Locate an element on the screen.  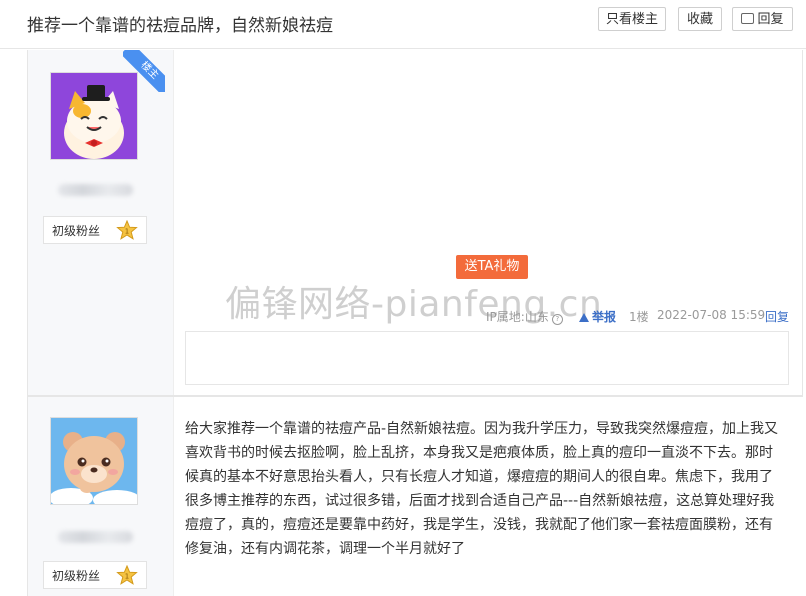
thread-header: 推荐一个靠谱的祛痘品牌，自然新娘祛痘 只看楼主 收藏 回复 is located at coordinates (403, 24).